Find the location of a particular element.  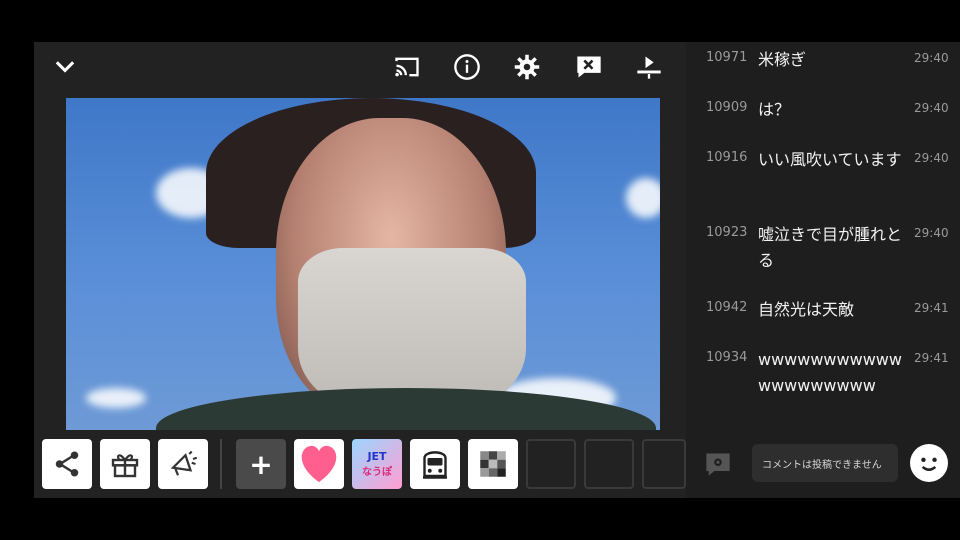

heart-icon is located at coordinates (319, 464).